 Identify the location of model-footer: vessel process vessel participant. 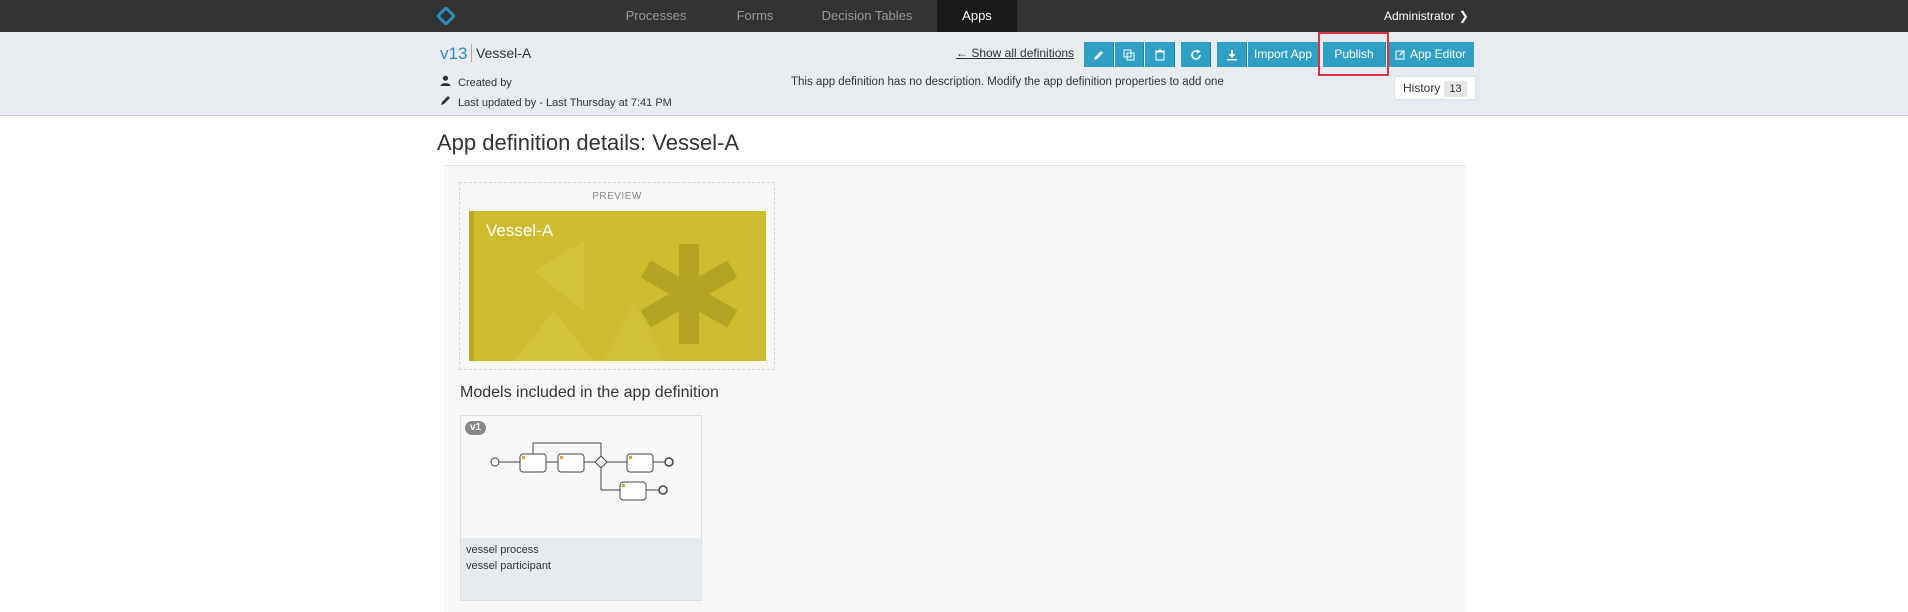
(581, 569).